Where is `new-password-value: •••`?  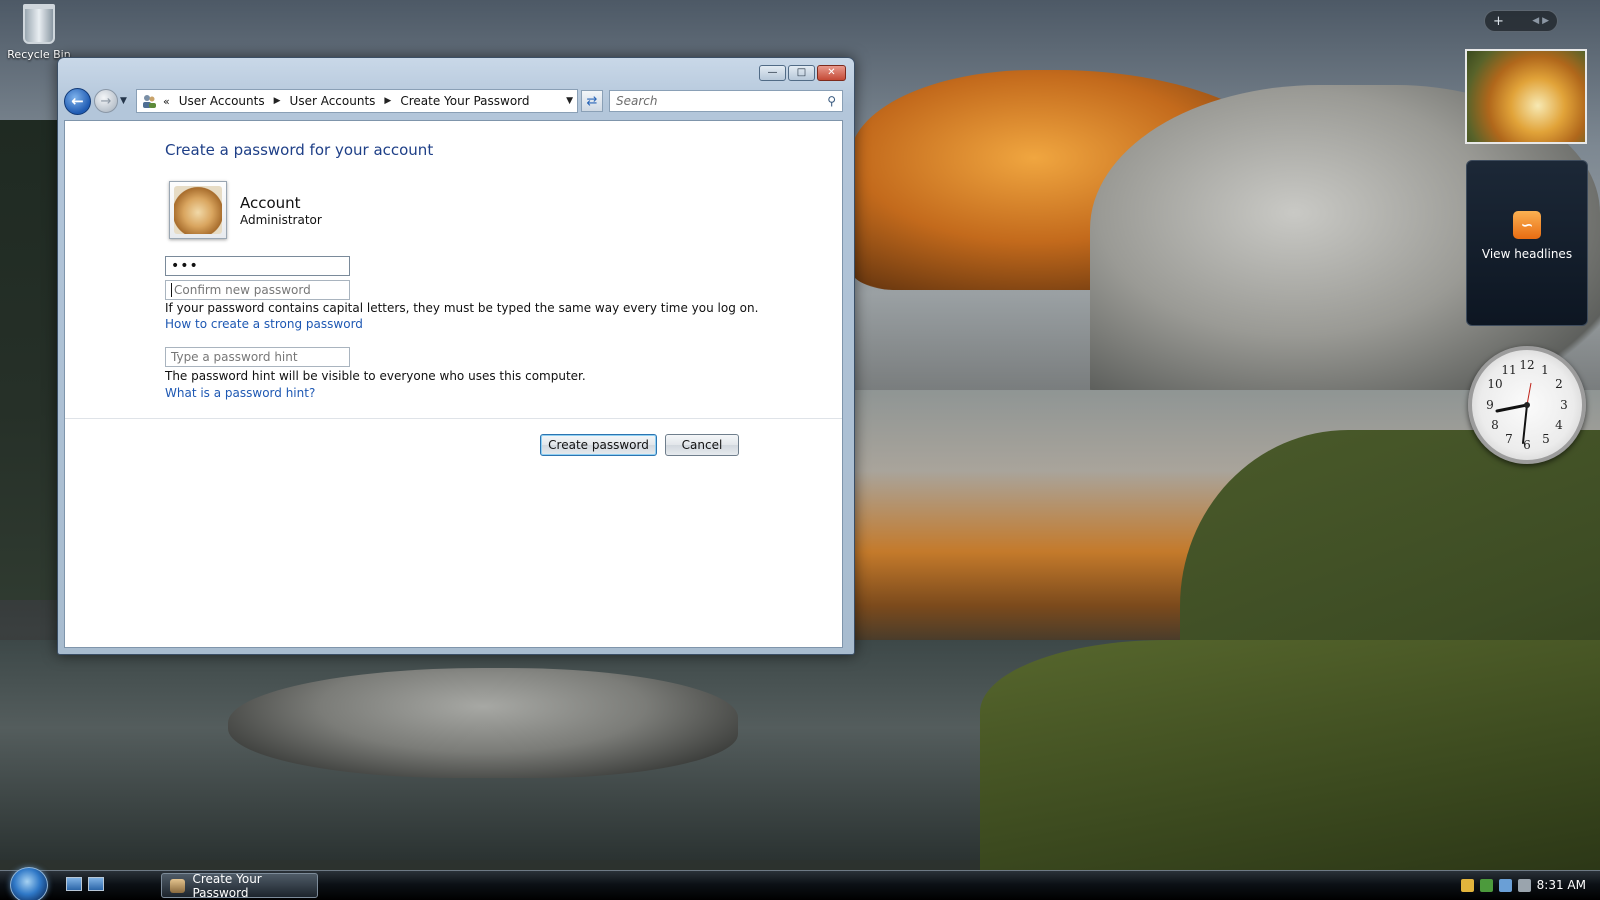
new-password-value: ••• is located at coordinates (185, 266).